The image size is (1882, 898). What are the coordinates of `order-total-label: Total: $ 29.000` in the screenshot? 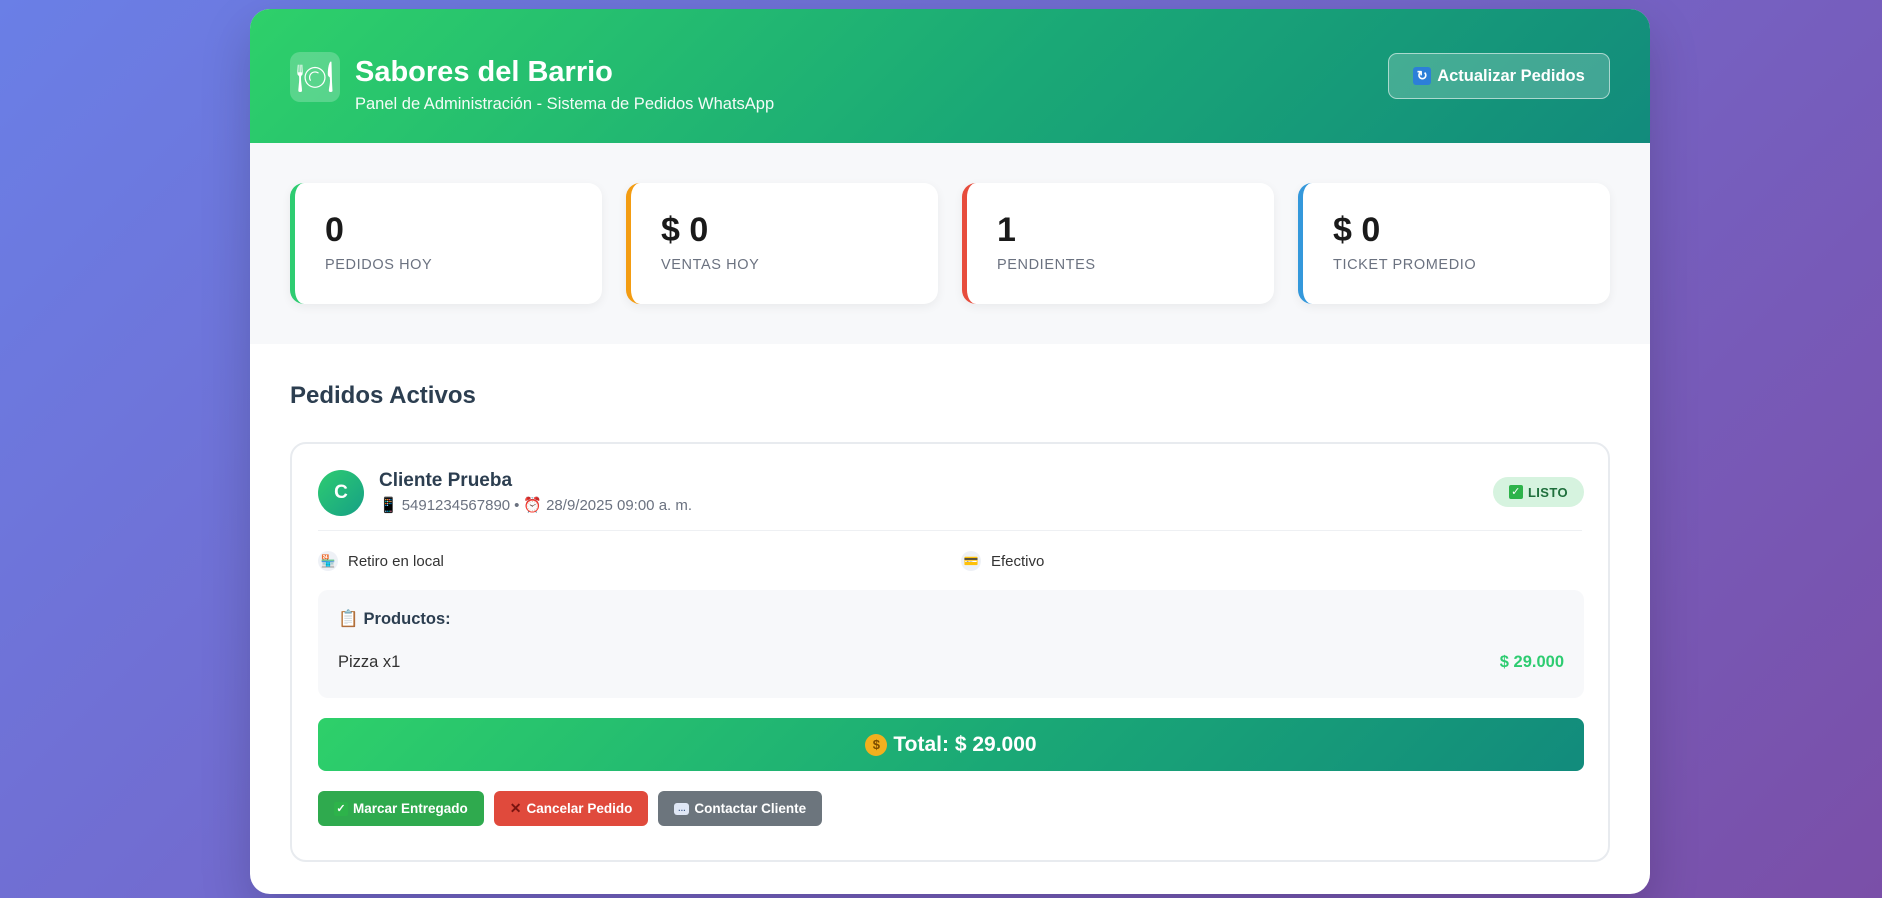 It's located at (965, 744).